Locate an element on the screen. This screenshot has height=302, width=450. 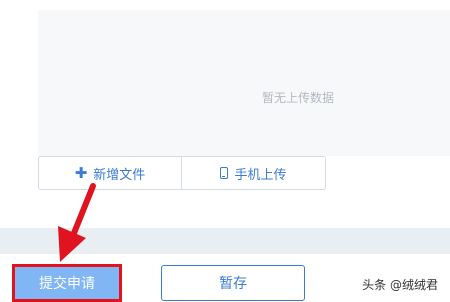
add-file-label: 新增文件 is located at coordinates (119, 175).